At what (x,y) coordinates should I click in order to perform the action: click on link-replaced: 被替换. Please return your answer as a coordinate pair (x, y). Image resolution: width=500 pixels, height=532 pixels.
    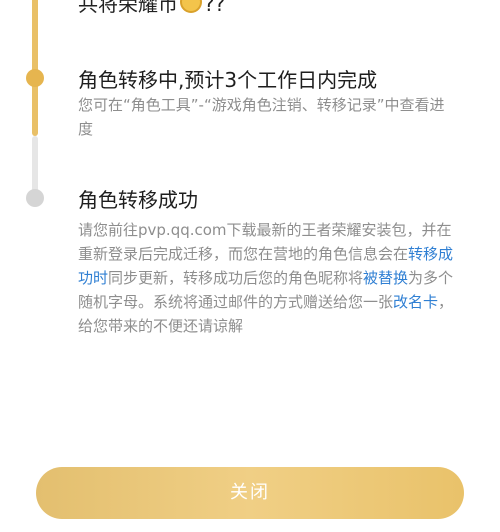
    Looking at the image, I should click on (385, 278).